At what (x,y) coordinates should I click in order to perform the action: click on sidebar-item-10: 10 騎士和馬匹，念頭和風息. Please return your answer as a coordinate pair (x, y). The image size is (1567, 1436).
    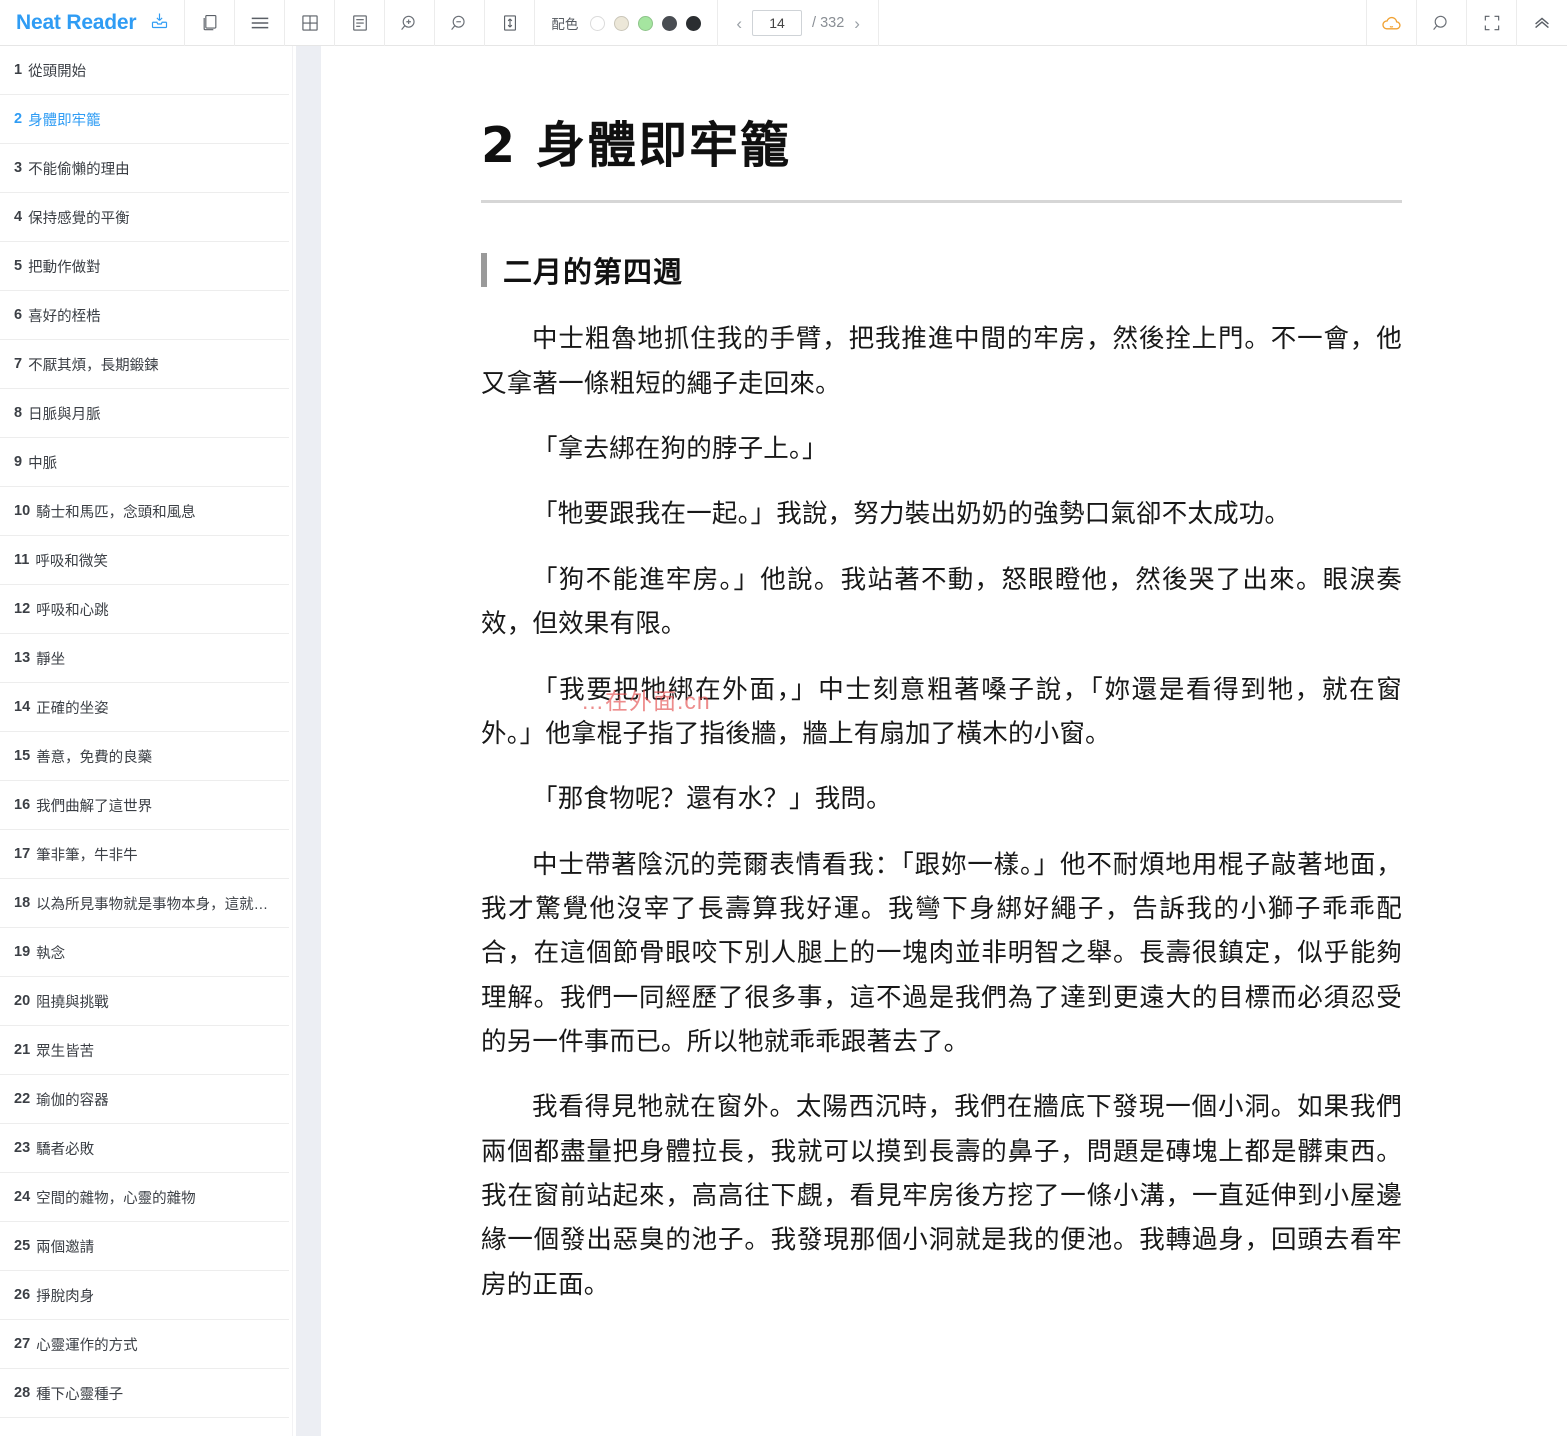
    Looking at the image, I should click on (144, 511).